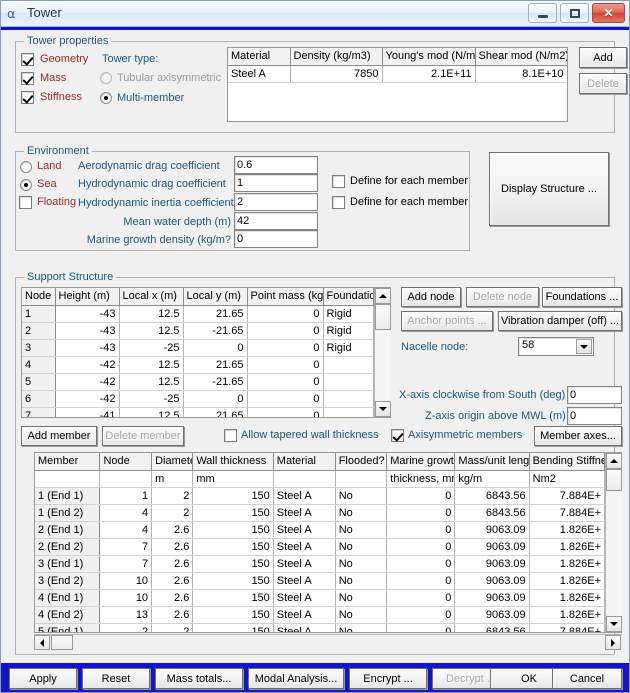  What do you see at coordinates (156, 203) in the screenshot?
I see `label-hydrodynamic-inertia: Hydrodynamic inertia coefficient` at bounding box center [156, 203].